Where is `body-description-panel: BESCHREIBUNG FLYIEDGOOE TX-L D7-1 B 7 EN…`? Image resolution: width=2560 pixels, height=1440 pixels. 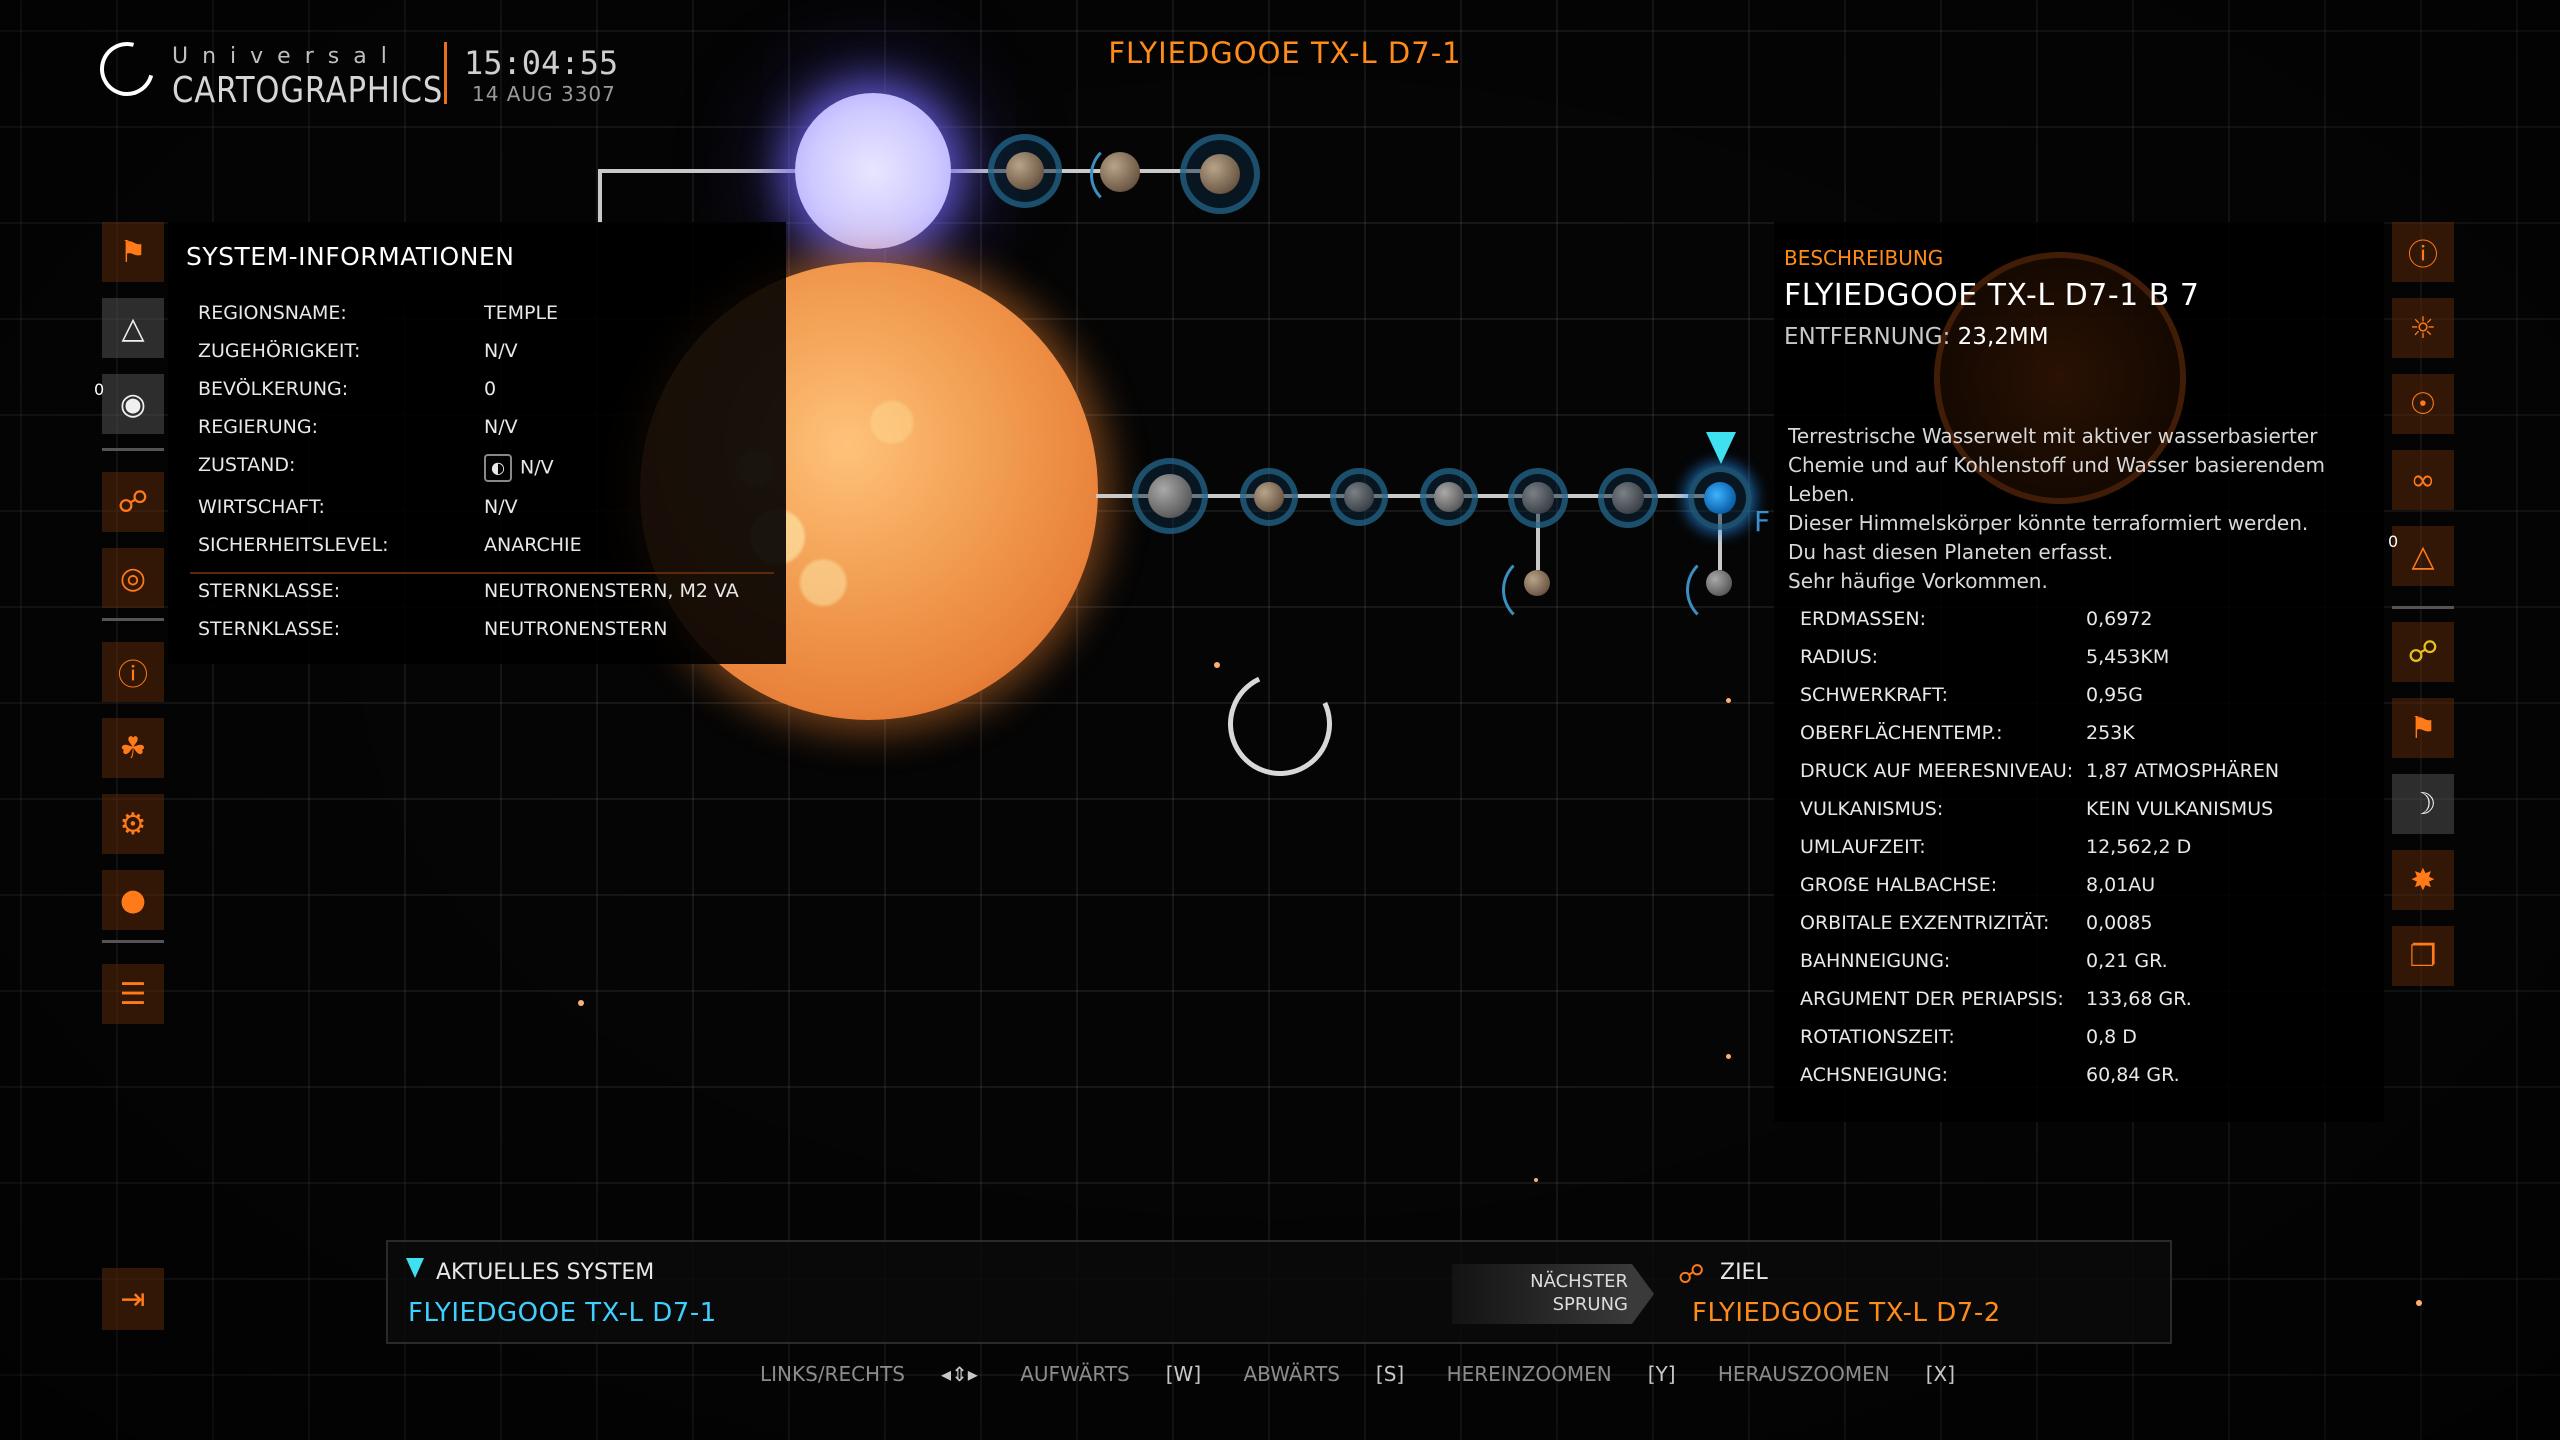
body-description-panel: BESCHREIBUNG FLYIEDGOOE TX-L D7-1 B 7 EN… is located at coordinates (2079, 672).